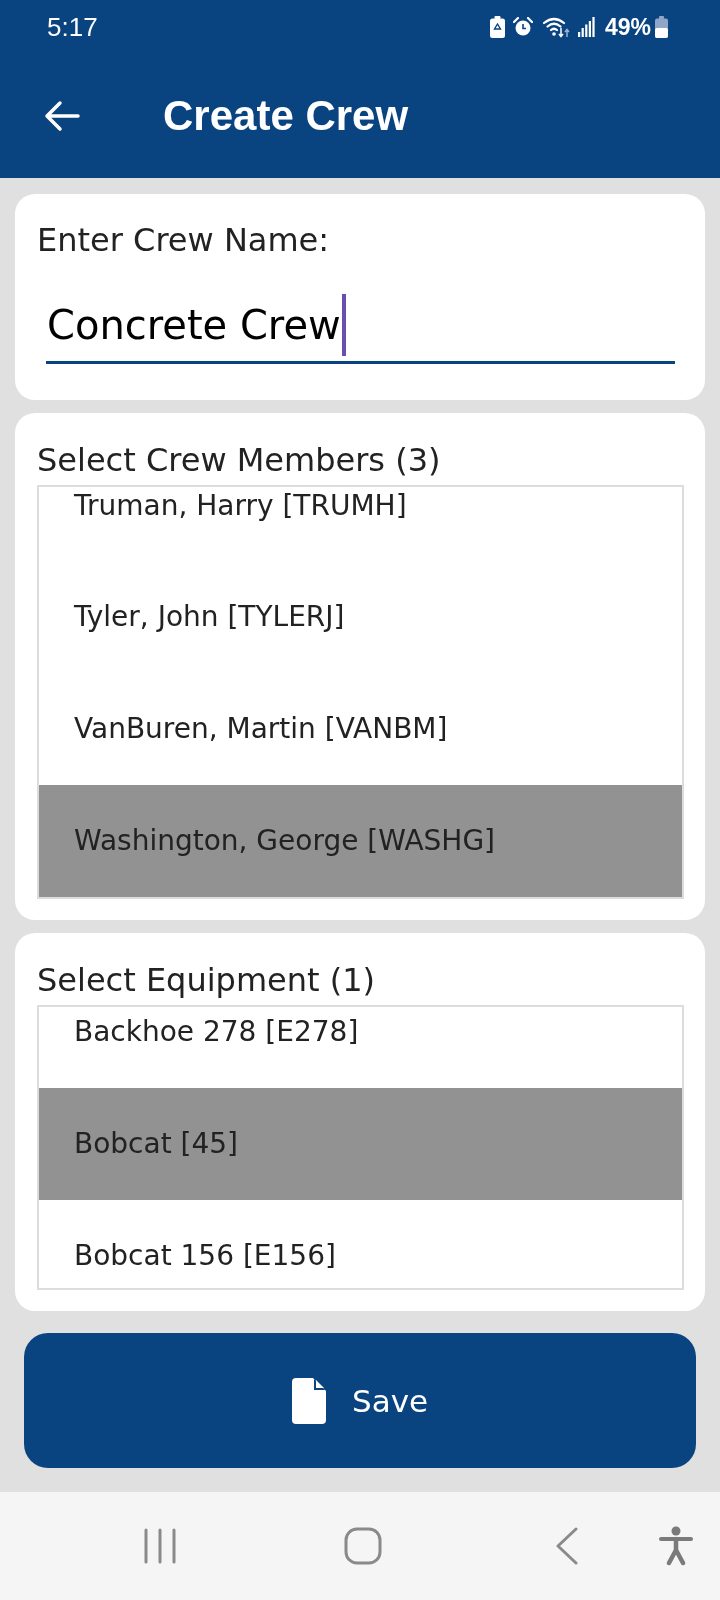 The image size is (720, 1600). I want to click on recent-apps-icon, so click(160, 1546).